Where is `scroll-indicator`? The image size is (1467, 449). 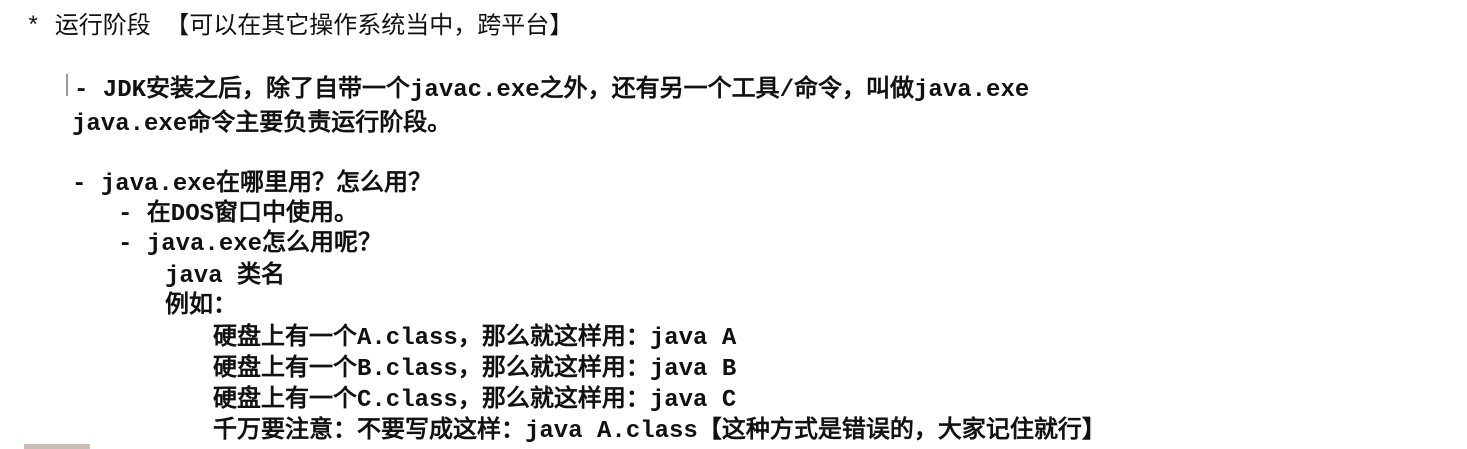 scroll-indicator is located at coordinates (57, 446).